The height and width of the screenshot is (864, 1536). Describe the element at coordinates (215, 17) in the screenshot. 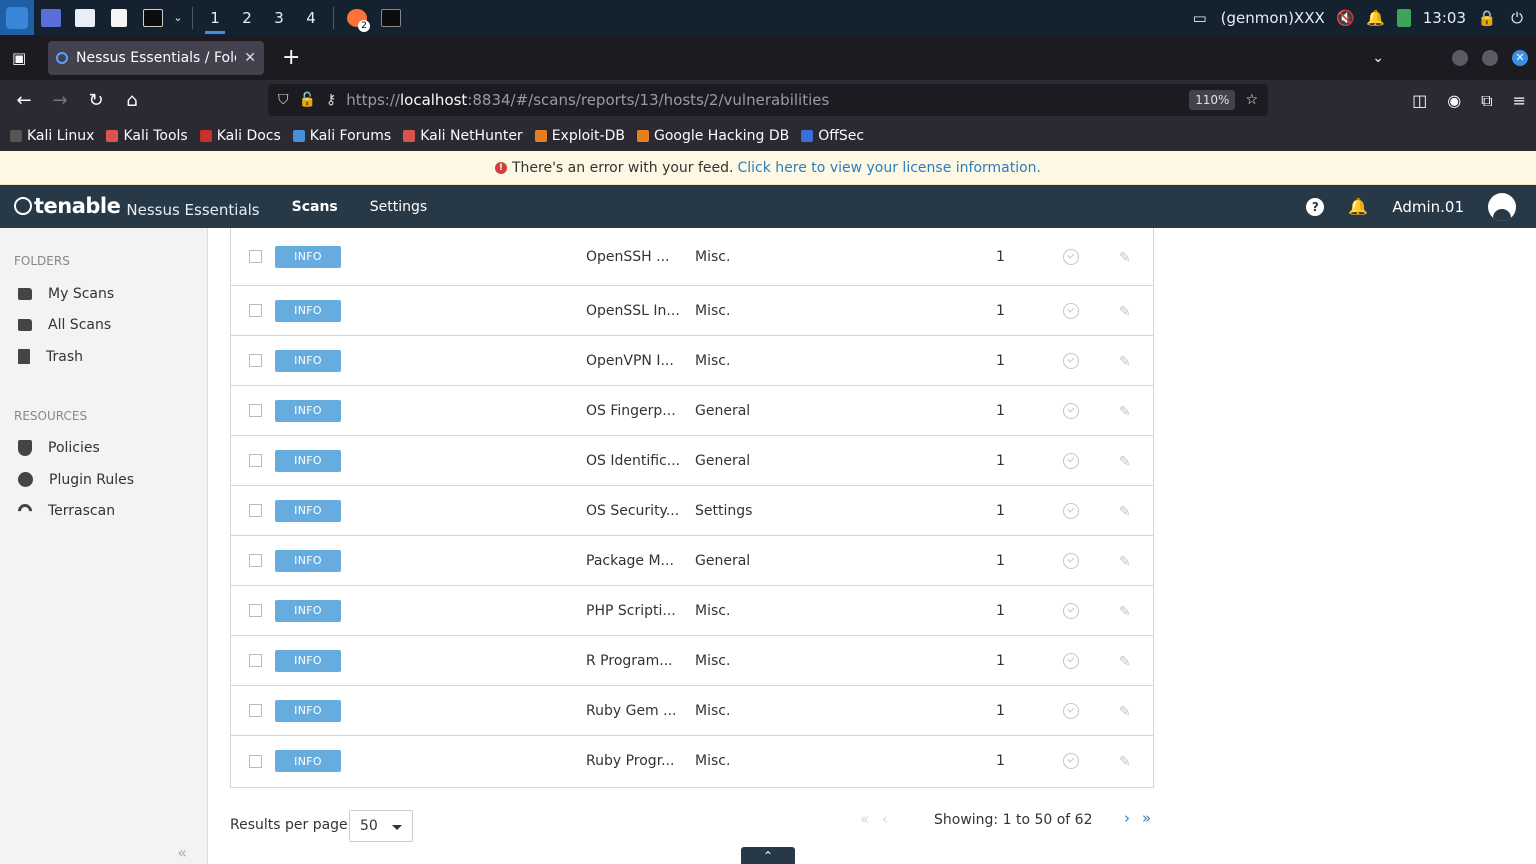

I see `workspace-1: 1` at that location.